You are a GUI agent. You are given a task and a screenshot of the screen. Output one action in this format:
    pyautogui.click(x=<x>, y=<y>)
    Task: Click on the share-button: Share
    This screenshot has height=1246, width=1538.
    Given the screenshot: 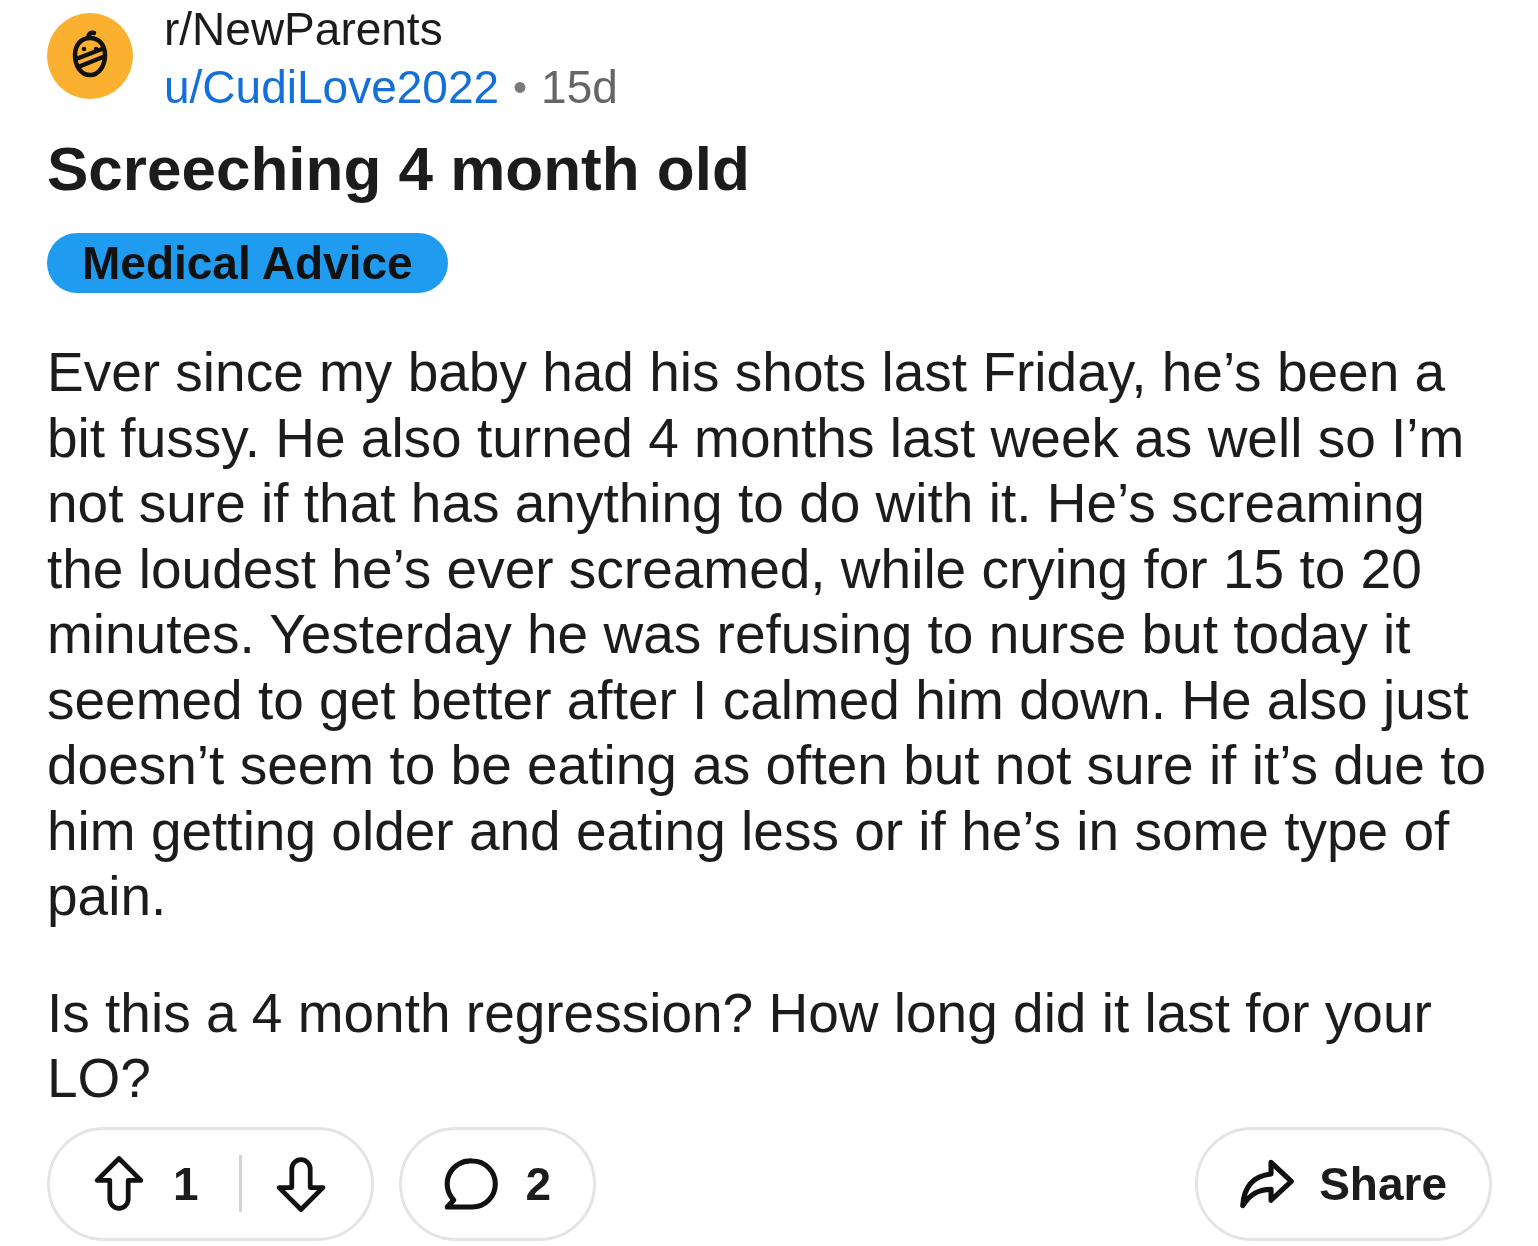 What is the action you would take?
    pyautogui.click(x=1343, y=1183)
    